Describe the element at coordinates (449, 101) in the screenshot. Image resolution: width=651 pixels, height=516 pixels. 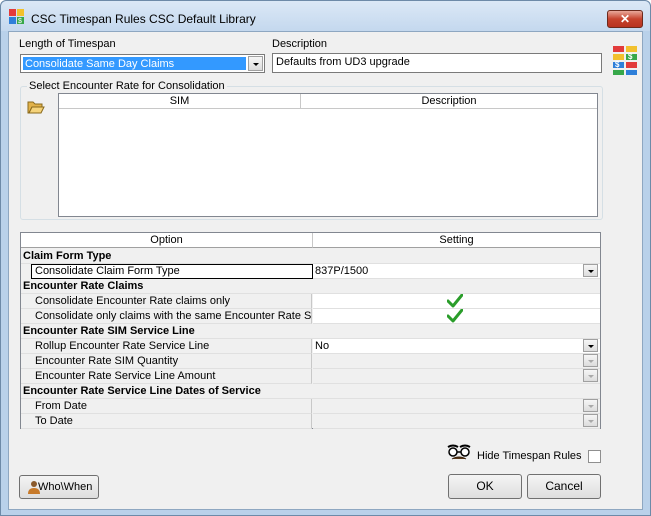
I see `description-column-header: Description` at that location.